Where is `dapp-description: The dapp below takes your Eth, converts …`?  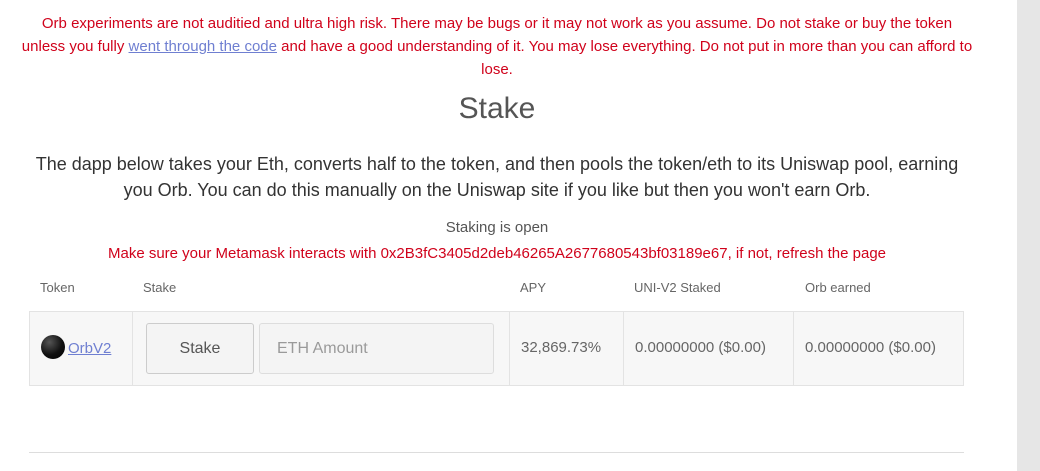 dapp-description: The dapp below takes your Eth, converts … is located at coordinates (497, 177).